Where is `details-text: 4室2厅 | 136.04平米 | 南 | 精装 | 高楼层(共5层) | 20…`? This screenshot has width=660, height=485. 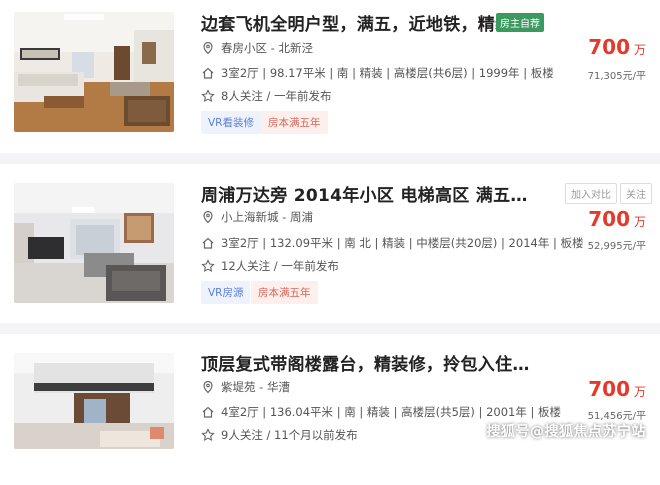 details-text: 4室2厅 | 136.04平米 | 南 | 精装 | 高楼层(共5层) | 20… is located at coordinates (391, 412).